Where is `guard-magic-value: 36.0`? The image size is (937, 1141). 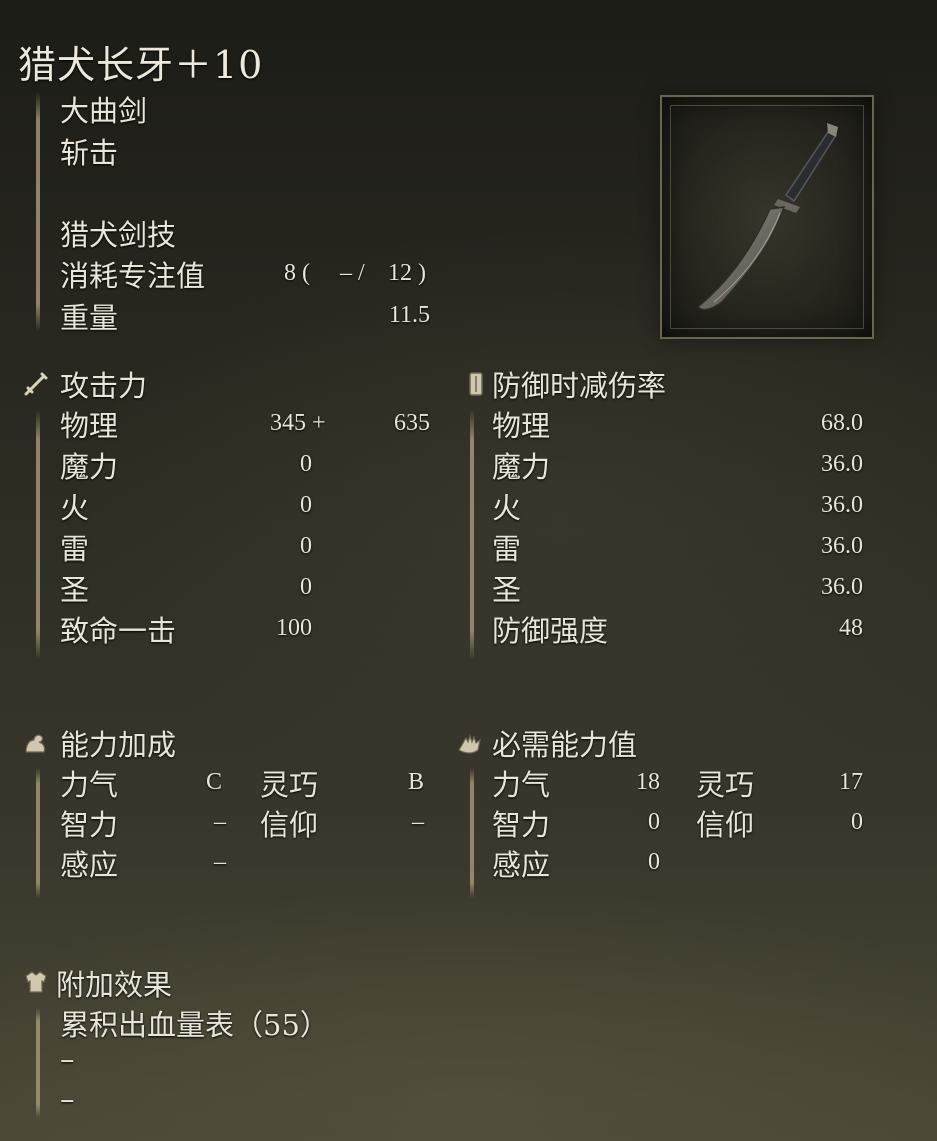 guard-magic-value: 36.0 is located at coordinates (842, 464).